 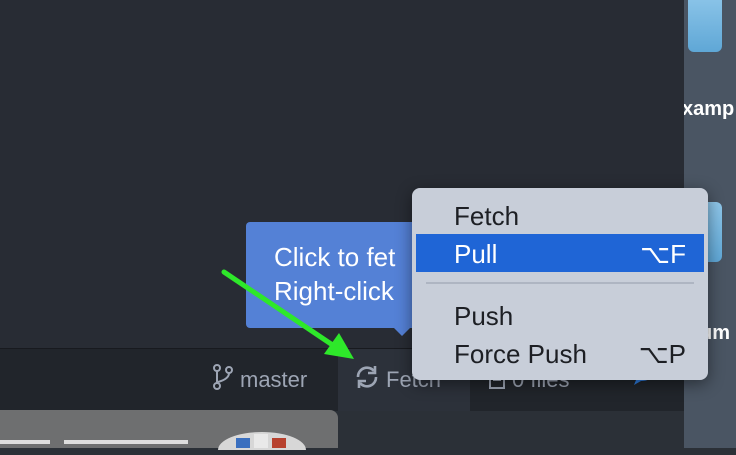 I want to click on desktop-folder-label: xamp, so click(x=708, y=109).